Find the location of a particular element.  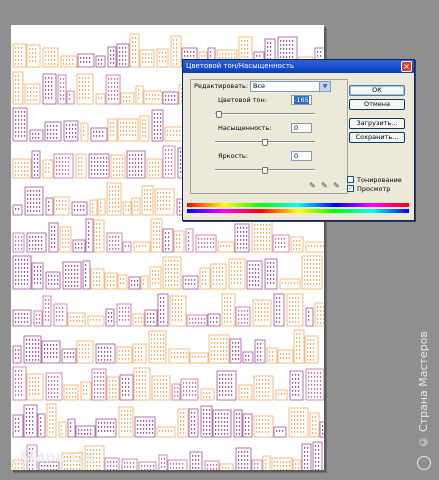

cancel-button: Отмена is located at coordinates (377, 104).